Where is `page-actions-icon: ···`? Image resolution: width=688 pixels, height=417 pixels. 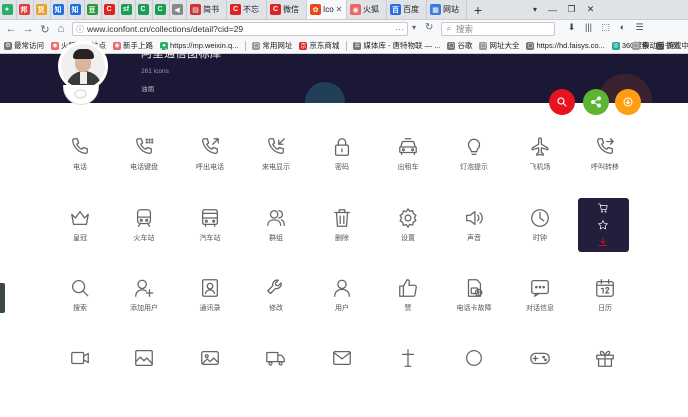 page-actions-icon: ··· is located at coordinates (399, 29).